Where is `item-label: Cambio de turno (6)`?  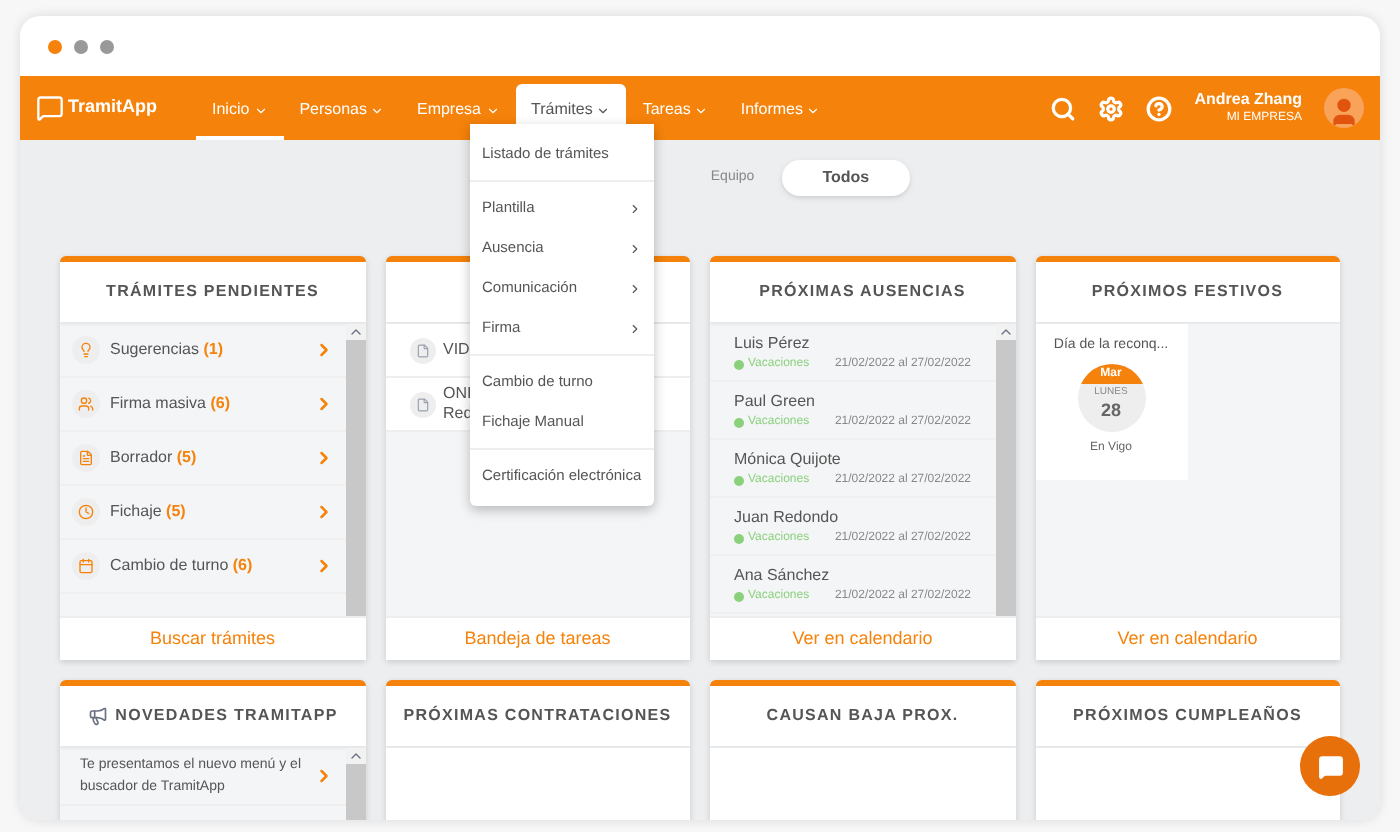 item-label: Cambio de turno (6) is located at coordinates (182, 566).